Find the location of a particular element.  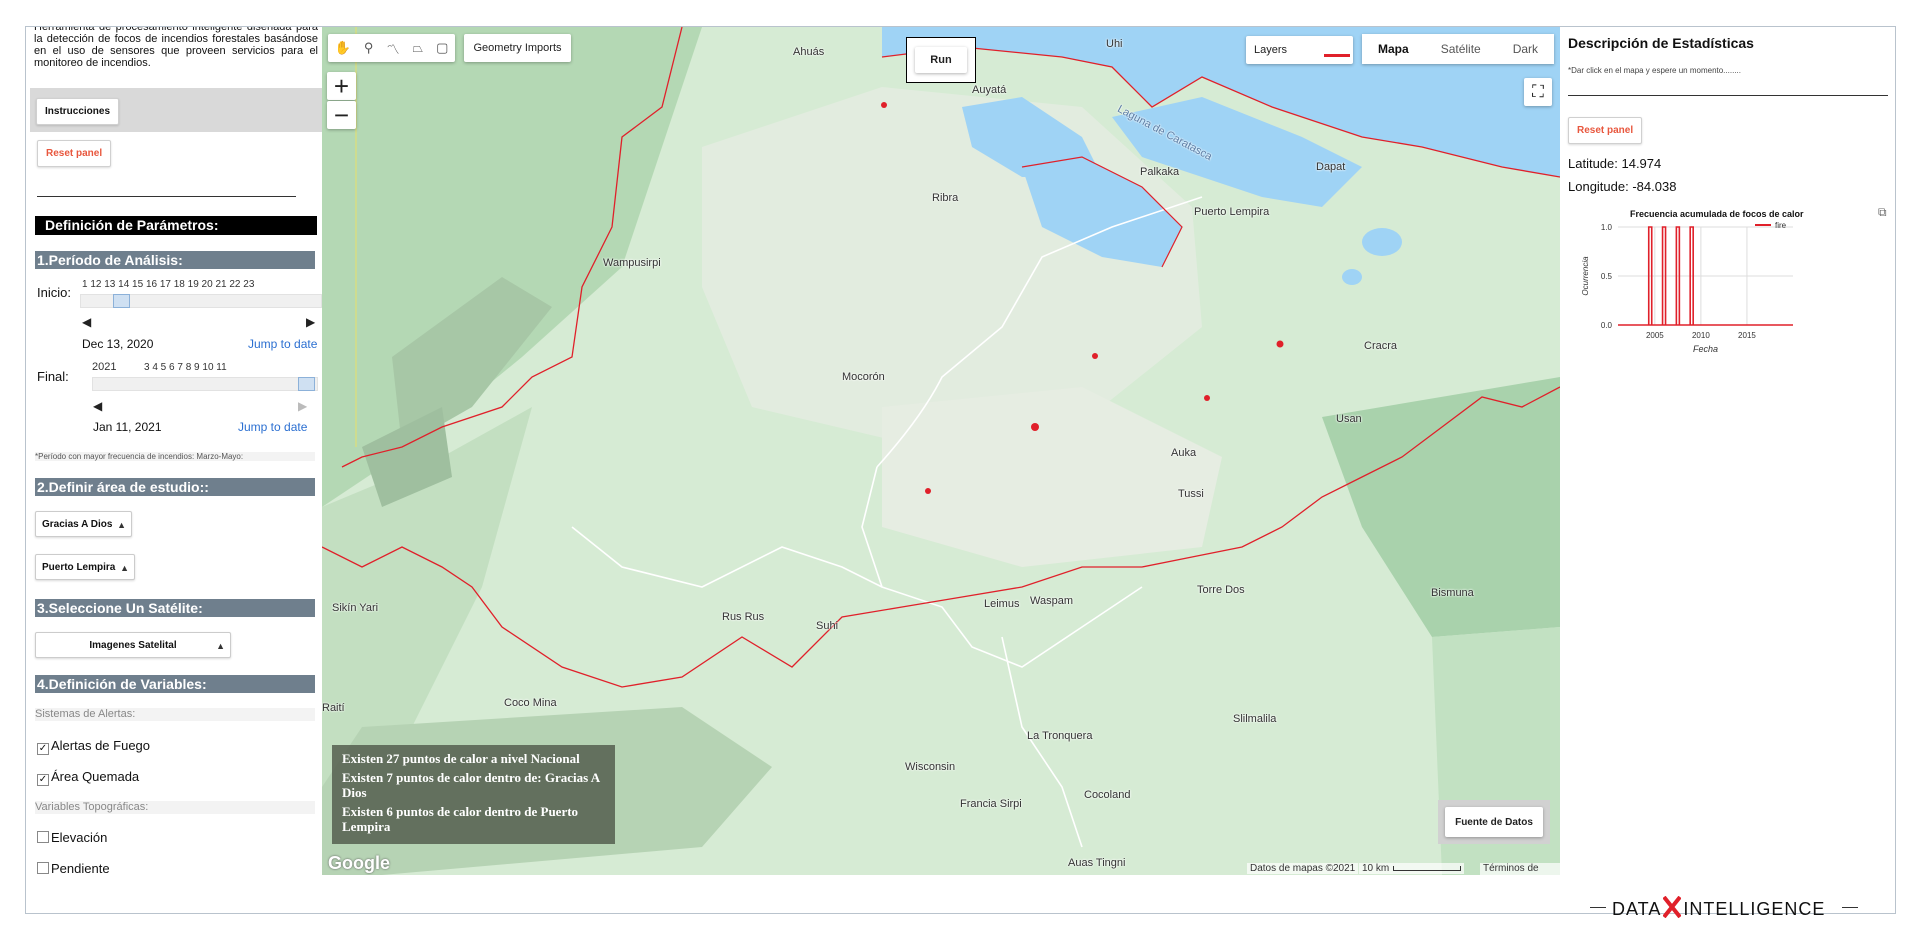

topo-subtitle: Variables Topográficas: is located at coordinates (175, 807).